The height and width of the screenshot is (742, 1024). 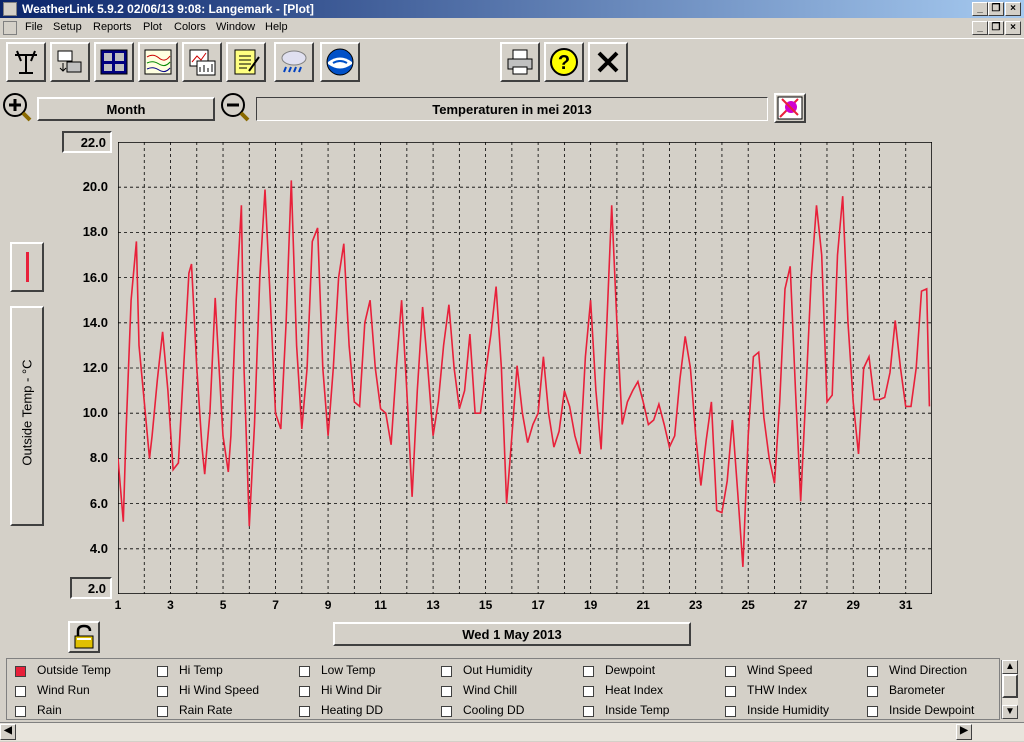 I want to click on close-window-icon: ×, so click(x=1013, y=9).